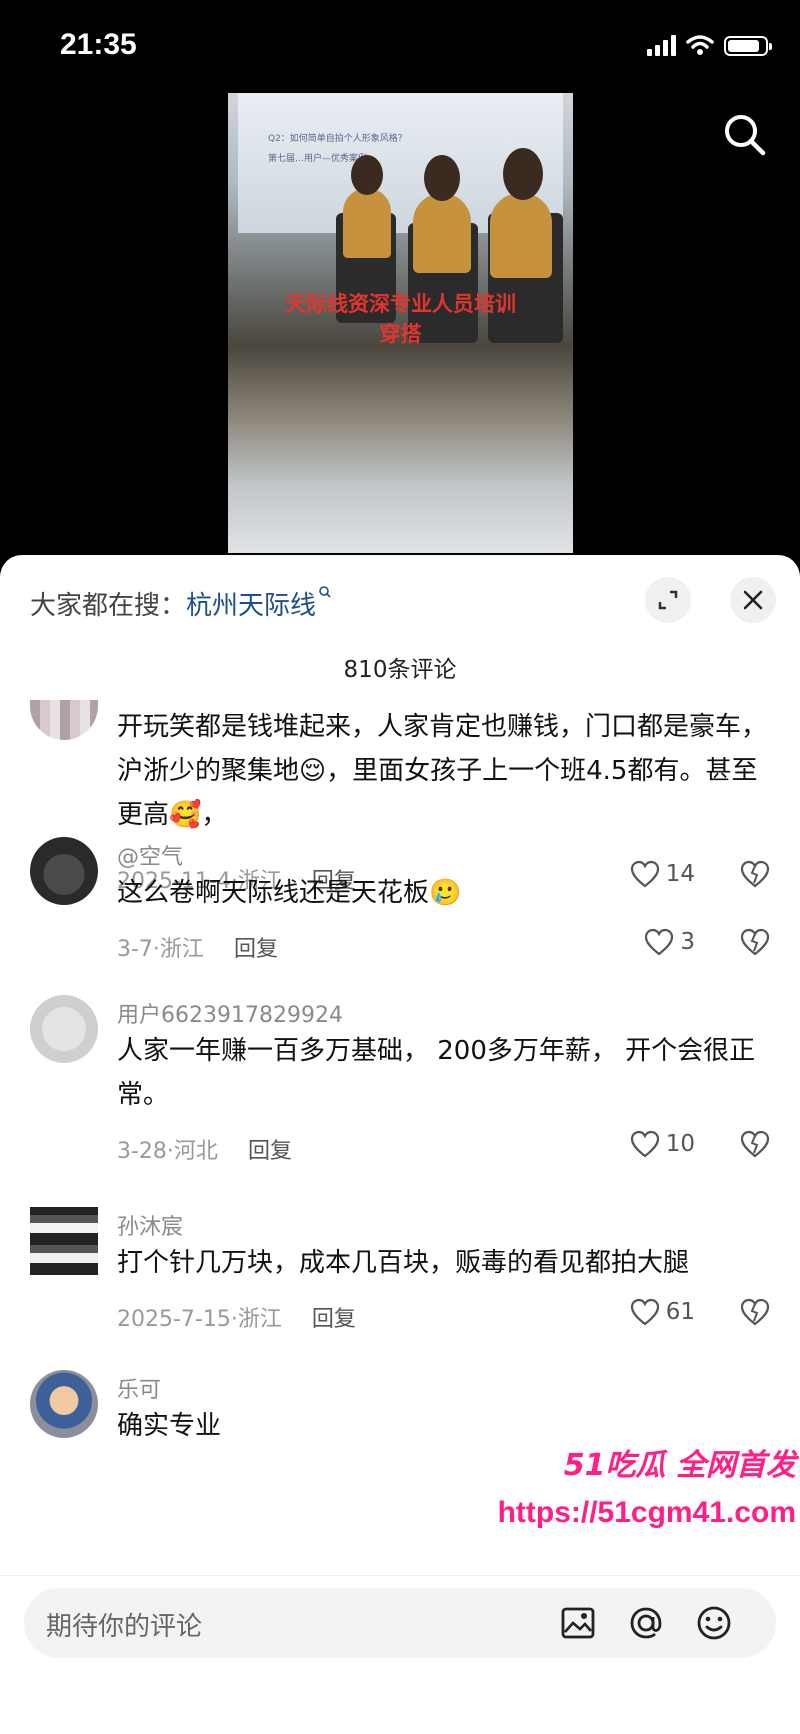 This screenshot has width=800, height=1734. I want to click on status-time: 21:35, so click(98, 44).